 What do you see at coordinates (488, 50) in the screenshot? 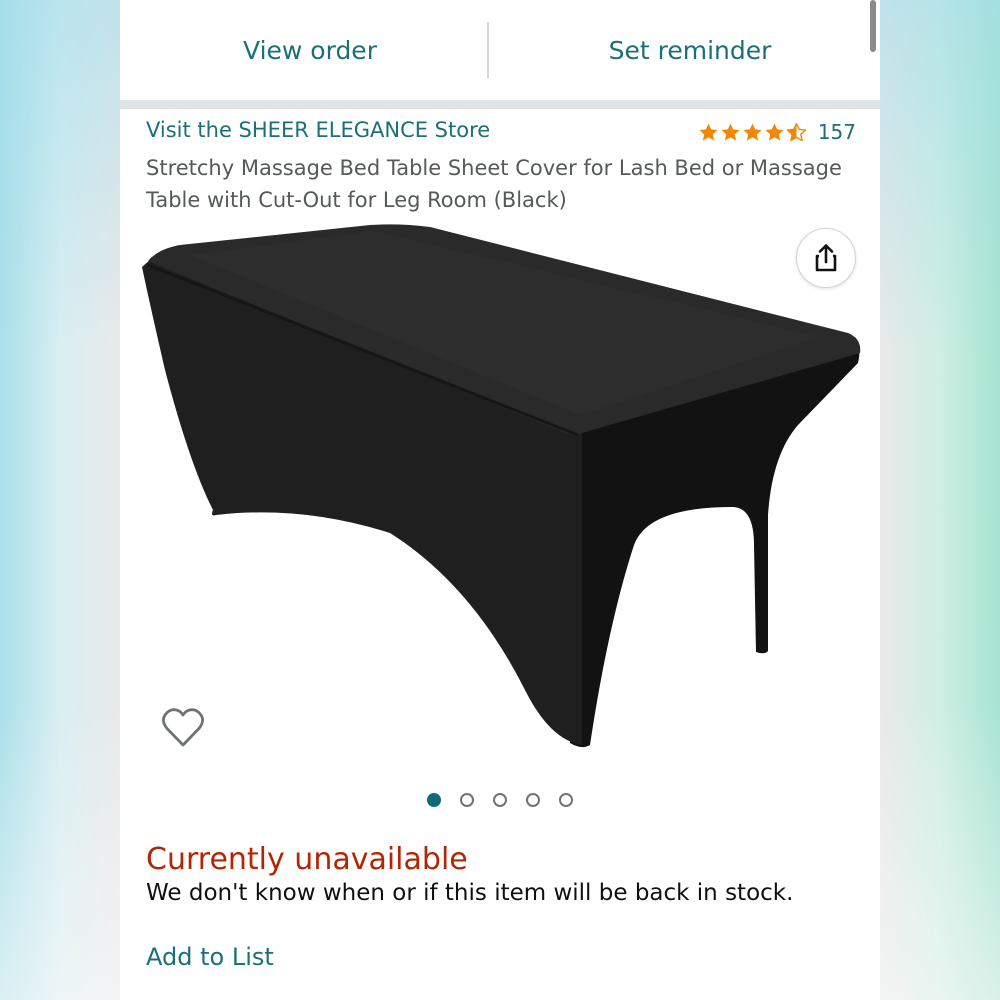
I see `divider` at bounding box center [488, 50].